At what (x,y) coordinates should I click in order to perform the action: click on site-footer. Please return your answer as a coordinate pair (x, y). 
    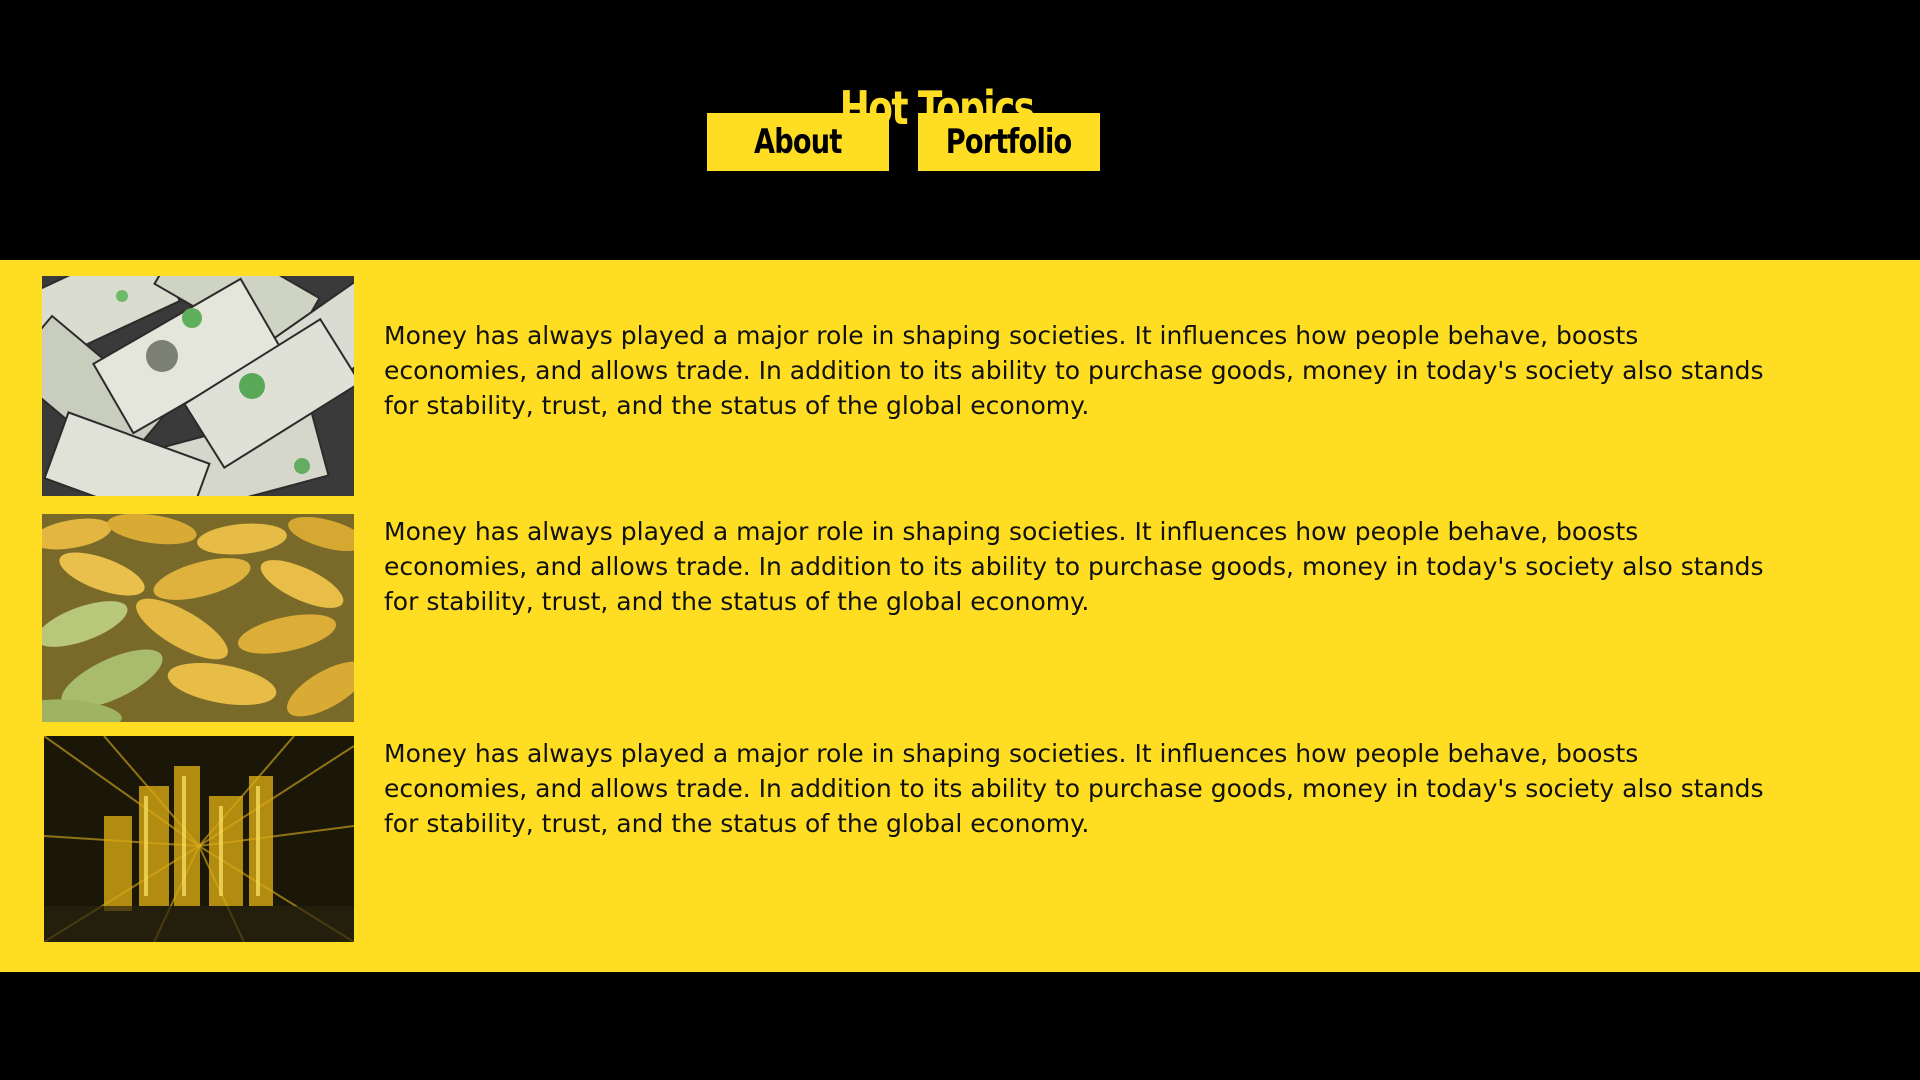
    Looking at the image, I should click on (960, 1026).